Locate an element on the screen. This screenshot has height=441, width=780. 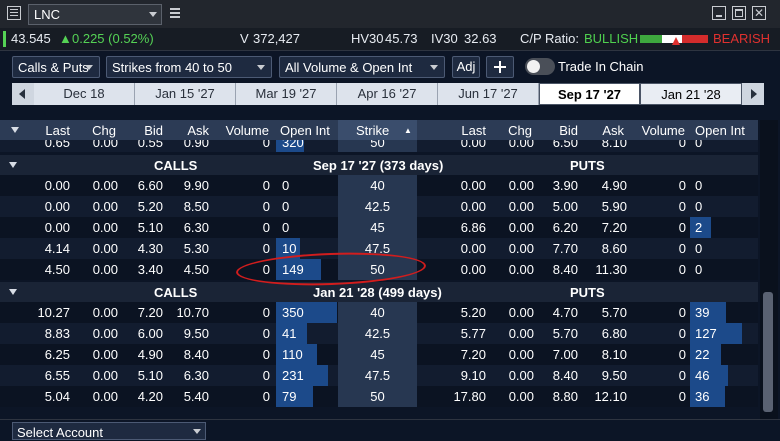
put-bid: 8.80 is located at coordinates (565, 396).